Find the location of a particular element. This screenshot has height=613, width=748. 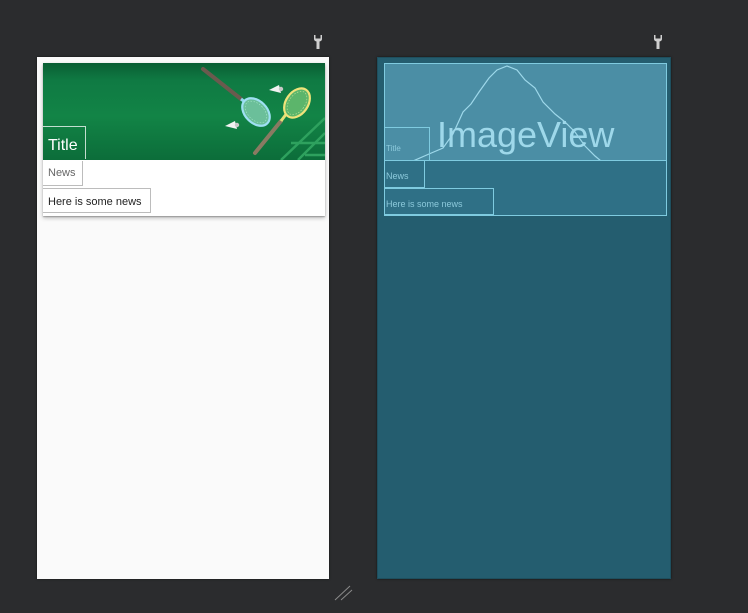

blueprint-imageview: ImageView Title is located at coordinates (525, 112).